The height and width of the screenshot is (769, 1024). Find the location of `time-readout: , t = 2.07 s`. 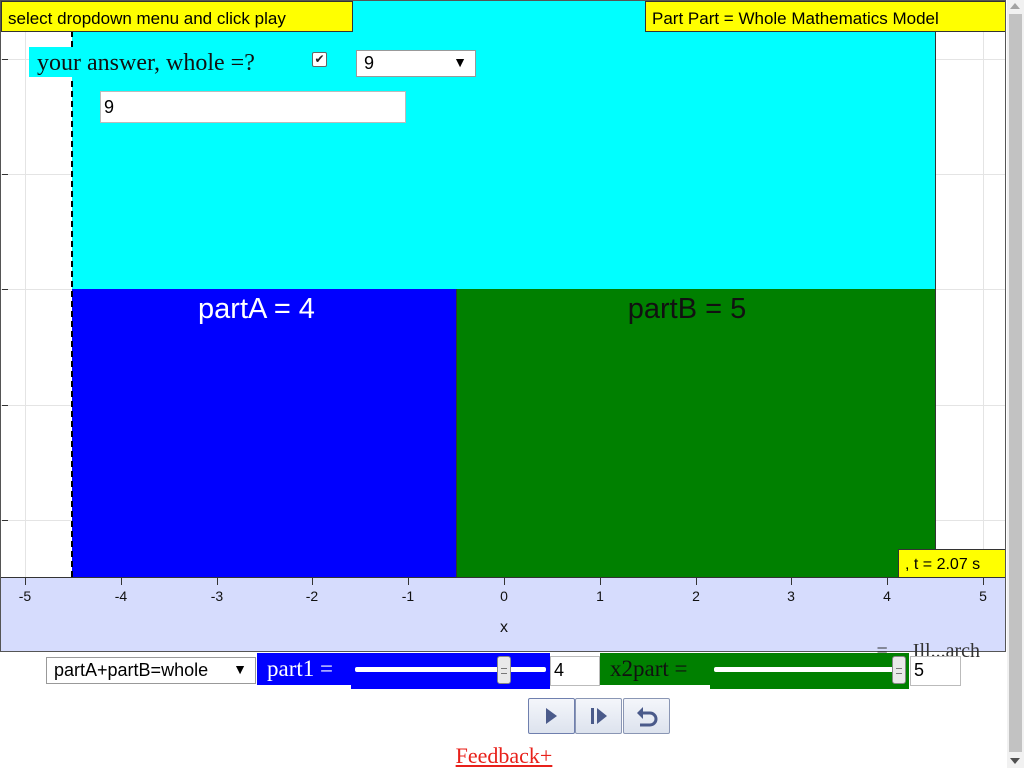

time-readout: , t = 2.07 s is located at coordinates (951, 563).